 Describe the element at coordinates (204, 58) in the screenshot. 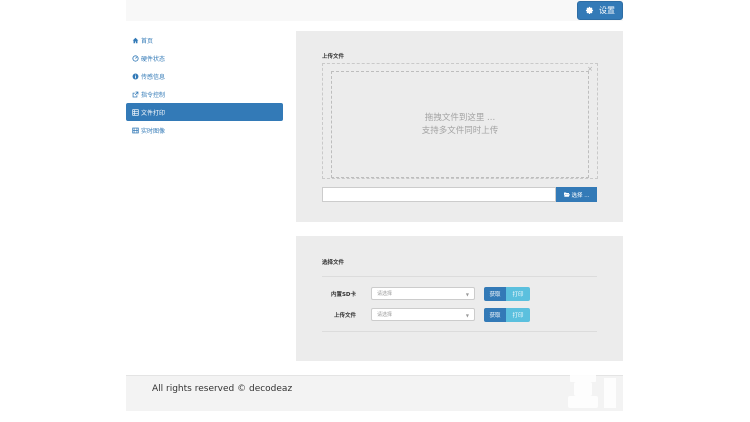

I see `sidebar-item-hardware-status: 硬件状态` at that location.